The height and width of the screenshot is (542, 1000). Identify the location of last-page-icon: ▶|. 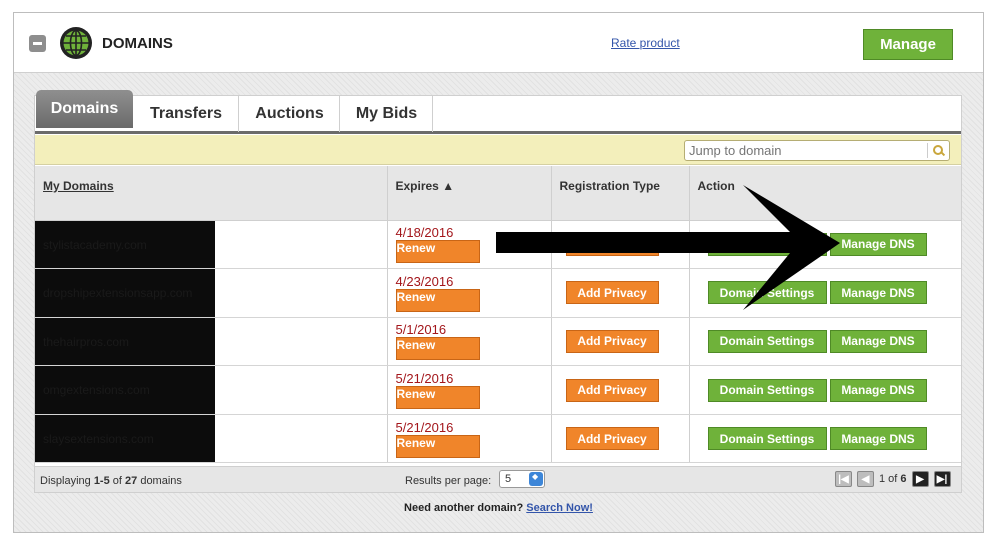
(942, 479).